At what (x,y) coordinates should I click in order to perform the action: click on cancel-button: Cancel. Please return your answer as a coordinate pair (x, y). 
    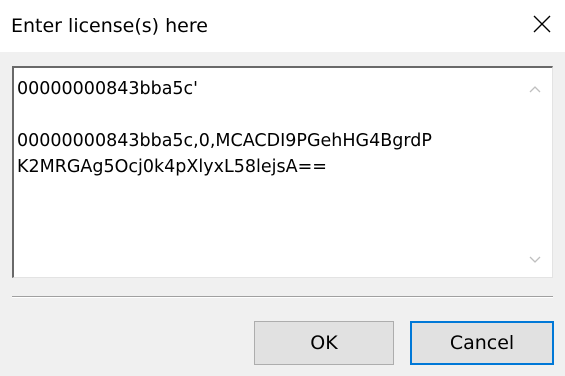
    Looking at the image, I should click on (482, 343).